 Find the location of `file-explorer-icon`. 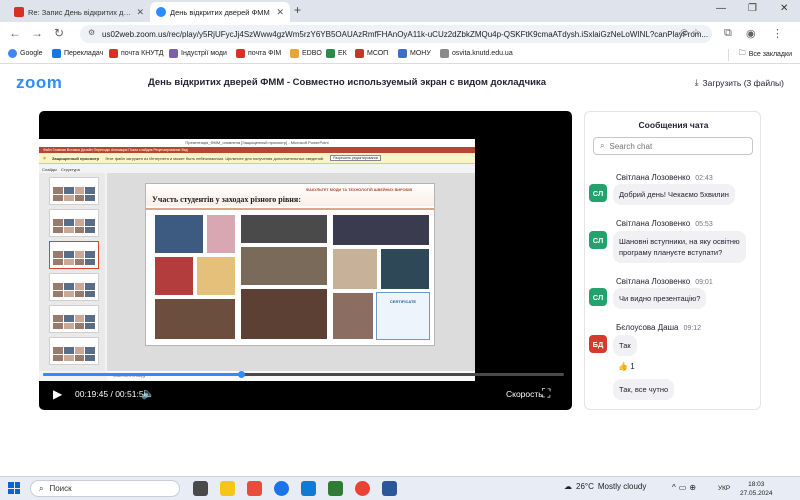

file-explorer-icon is located at coordinates (227, 488).